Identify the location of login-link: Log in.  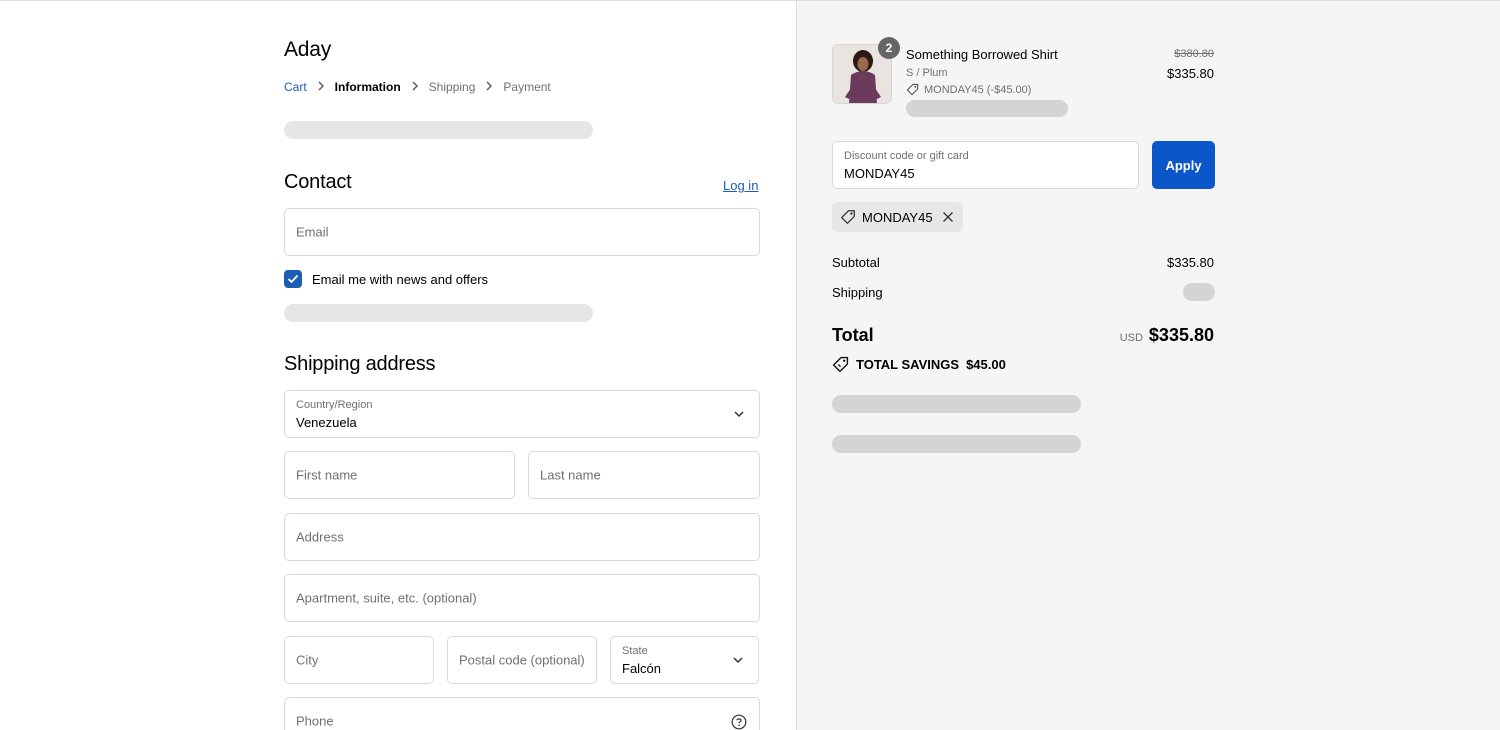
(740, 185).